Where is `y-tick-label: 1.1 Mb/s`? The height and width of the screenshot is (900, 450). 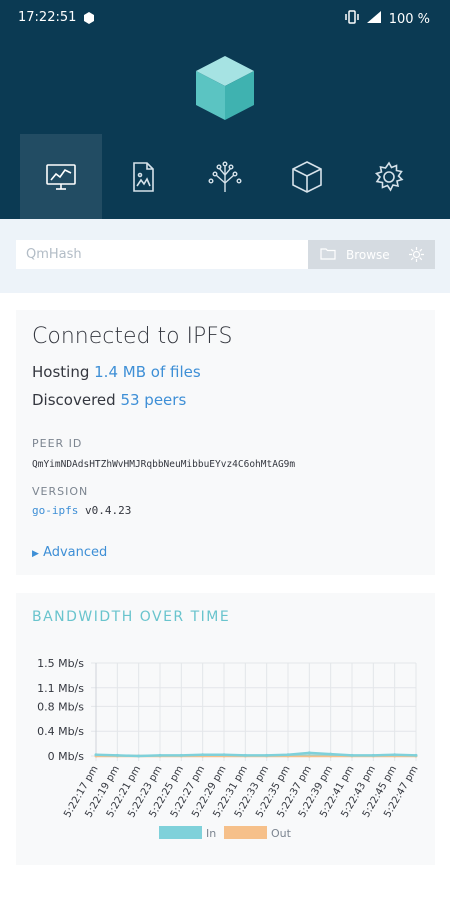
y-tick-label: 1.1 Mb/s is located at coordinates (60, 688).